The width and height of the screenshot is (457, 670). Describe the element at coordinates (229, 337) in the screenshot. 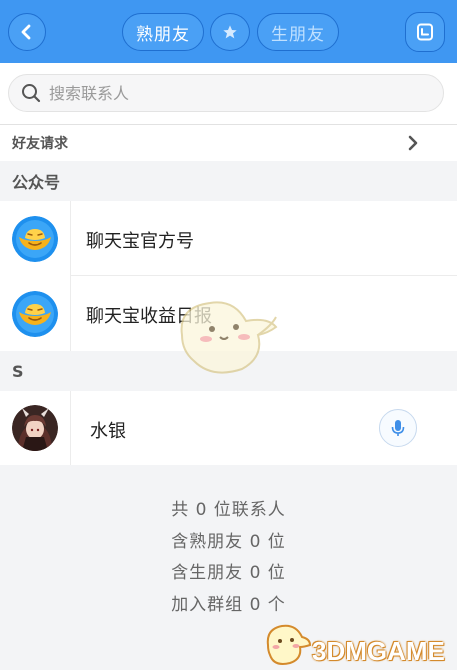

I see `mascot-watermark-icon` at that location.